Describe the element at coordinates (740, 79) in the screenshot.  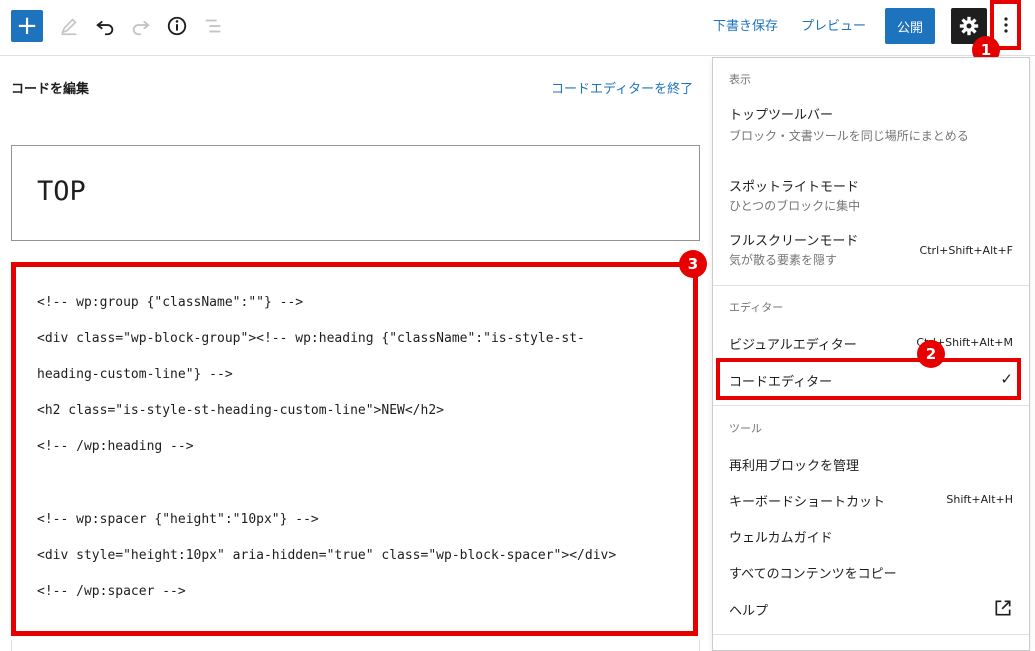
I see `menu-section-title-view: 表示` at that location.